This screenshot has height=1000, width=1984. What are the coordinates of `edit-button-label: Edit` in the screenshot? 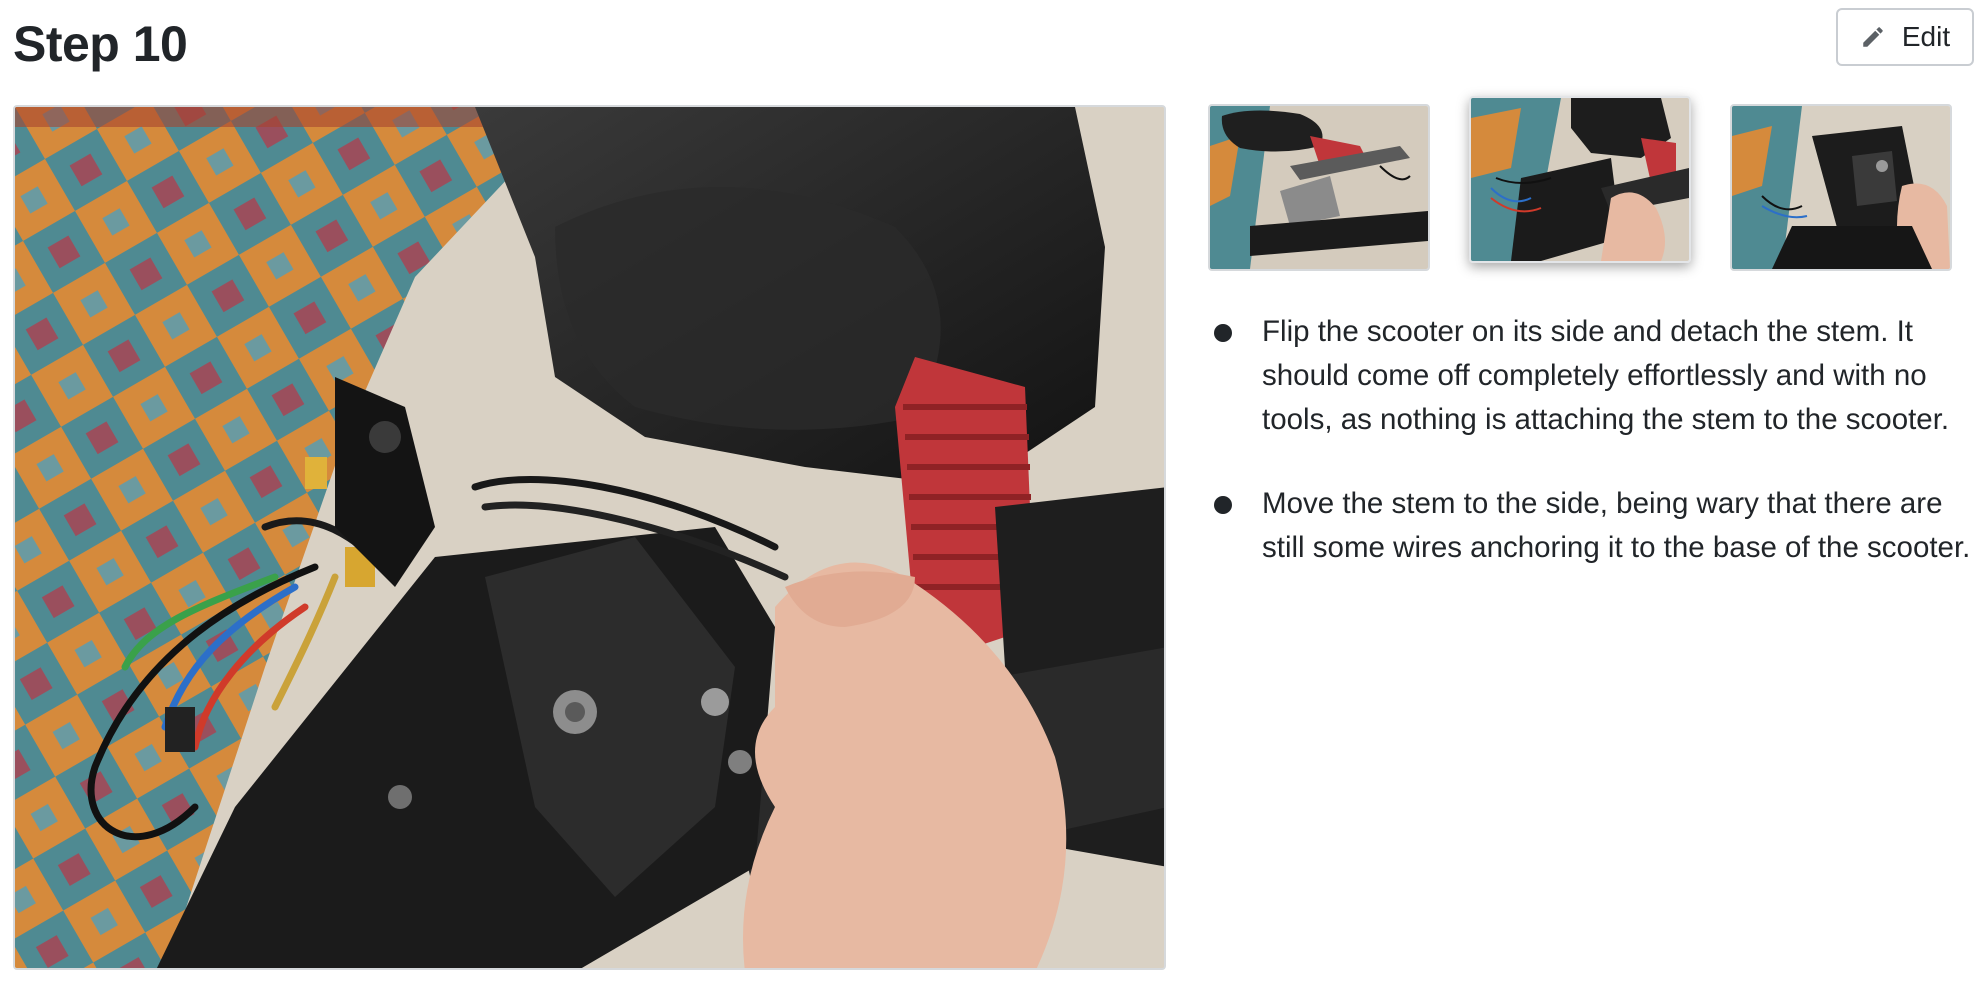 It's located at (1926, 36).